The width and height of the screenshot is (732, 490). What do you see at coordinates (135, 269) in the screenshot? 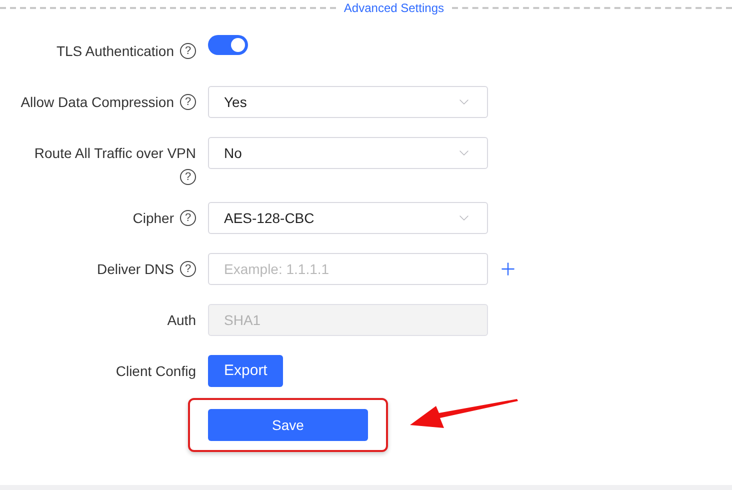
I see `field-label: Deliver DNS` at bounding box center [135, 269].